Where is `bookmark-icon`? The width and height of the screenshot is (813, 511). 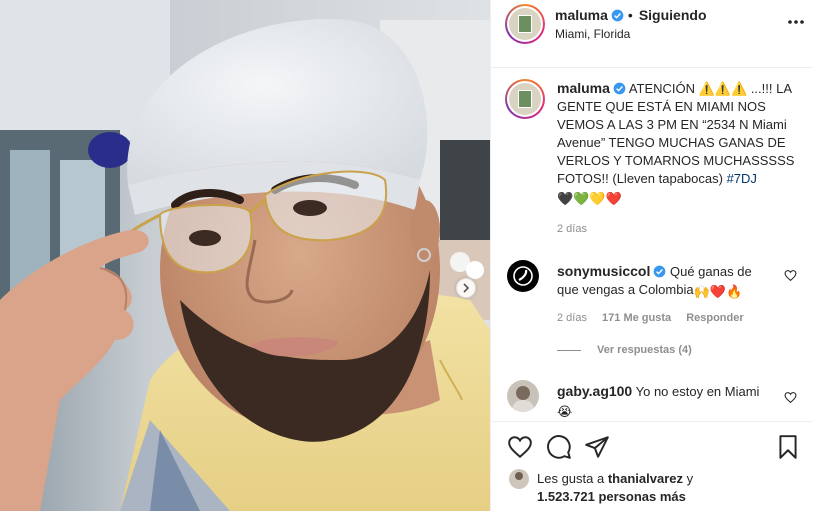
bookmark-icon is located at coordinates (788, 447).